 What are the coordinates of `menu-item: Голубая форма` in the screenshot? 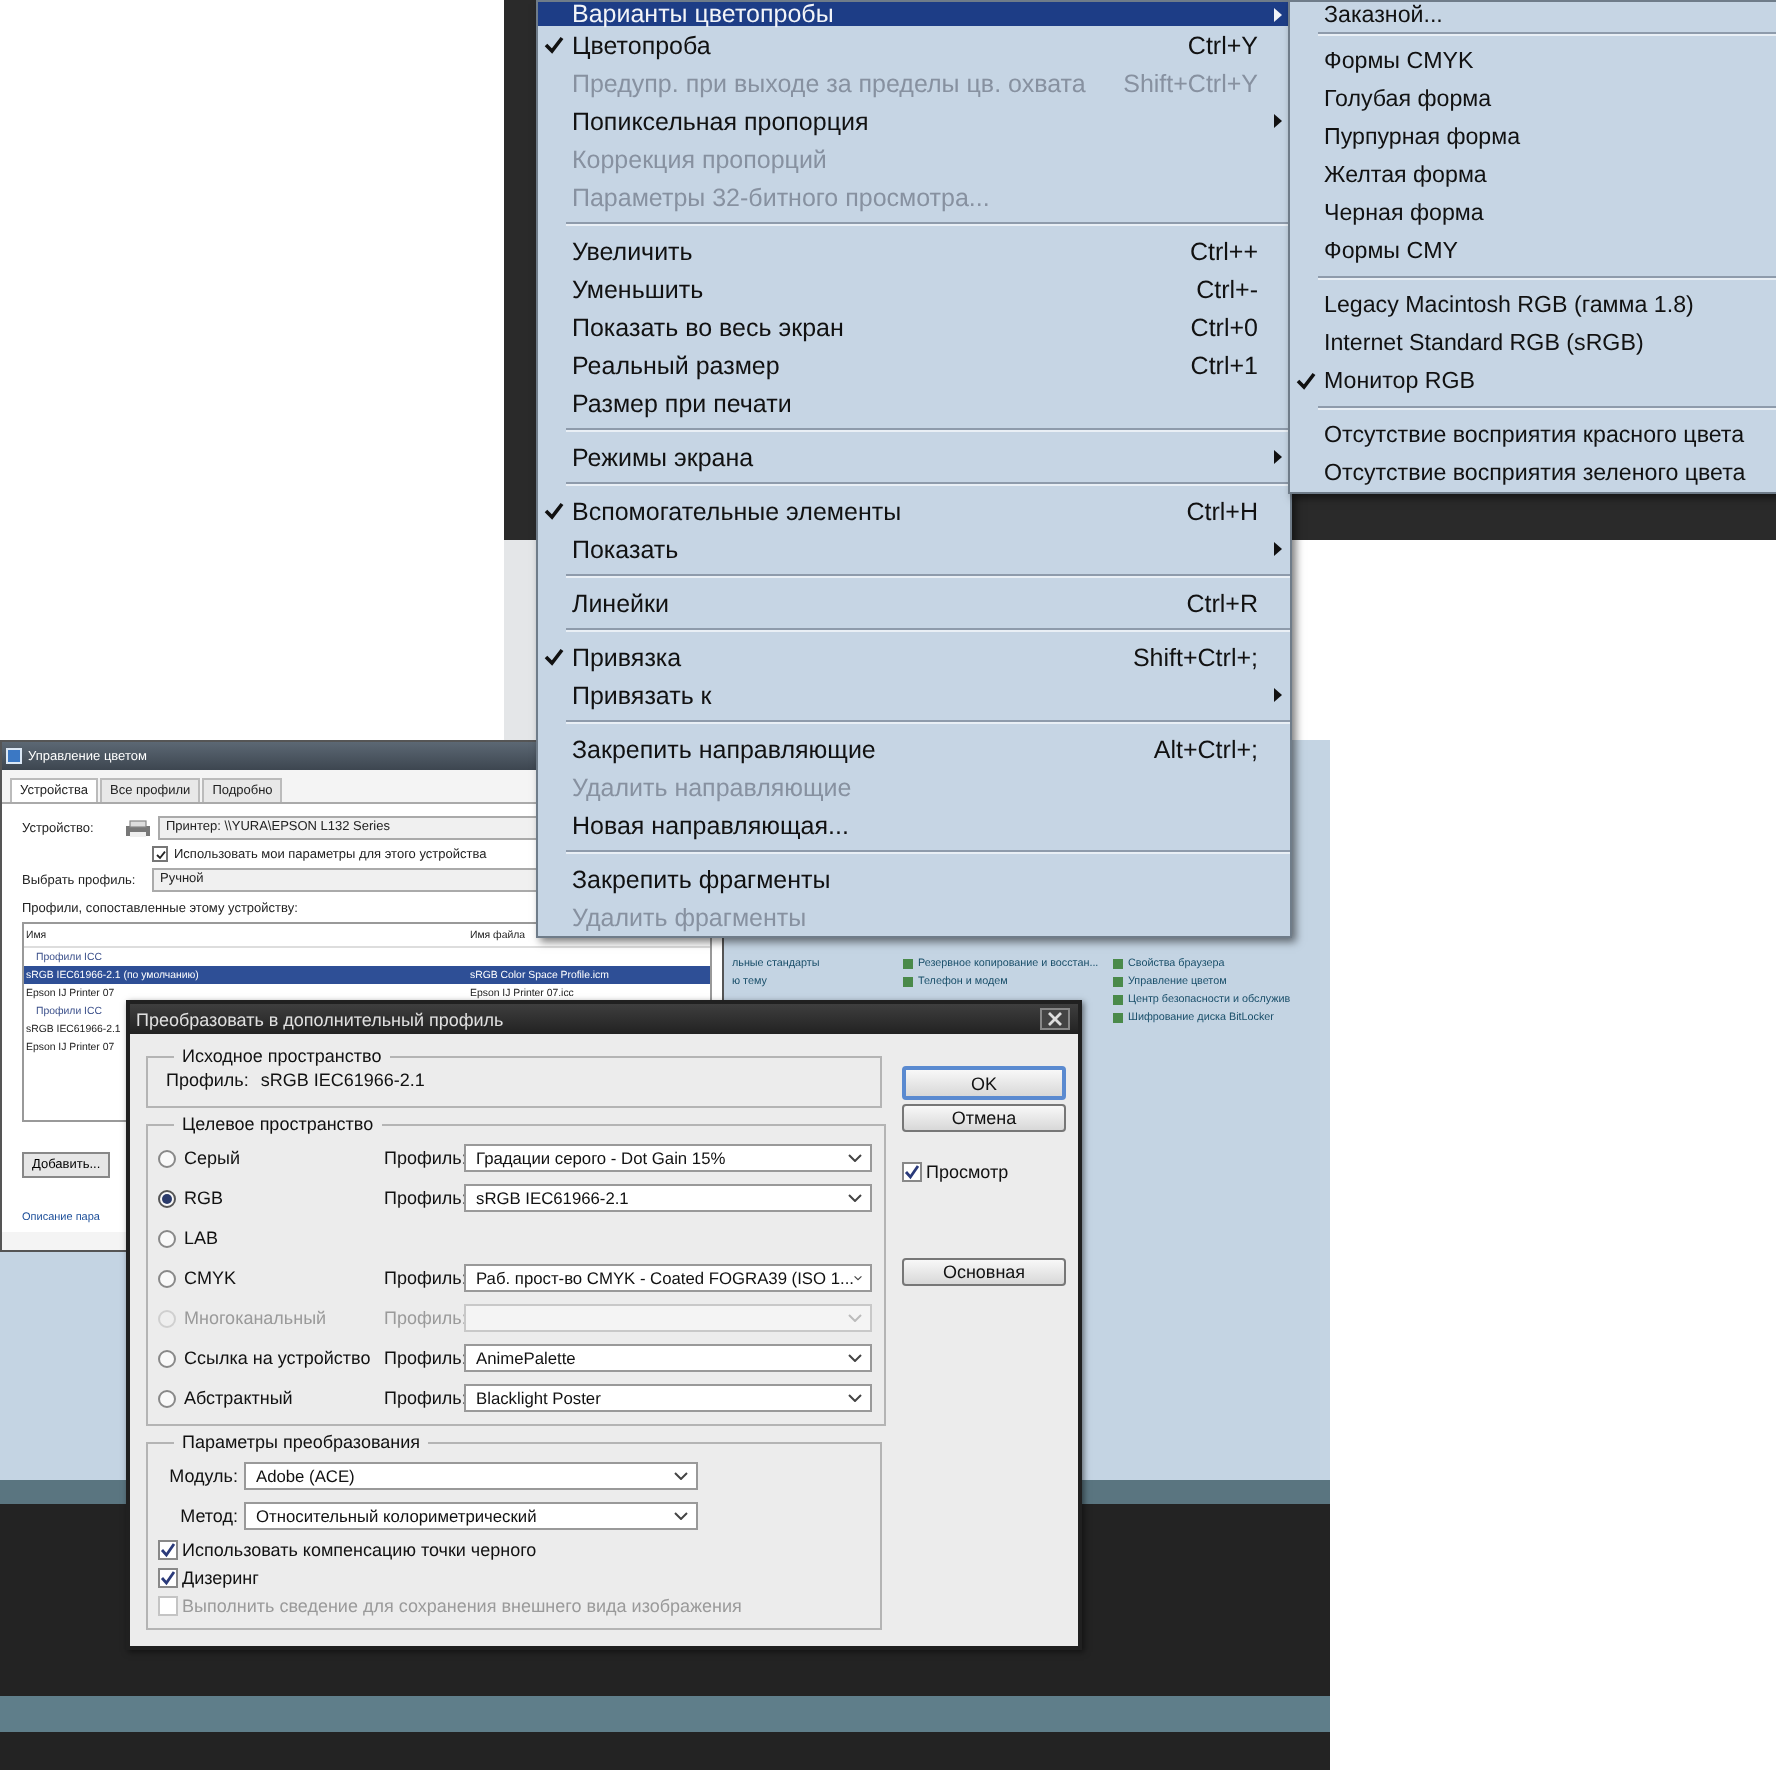 It's located at (1533, 99).